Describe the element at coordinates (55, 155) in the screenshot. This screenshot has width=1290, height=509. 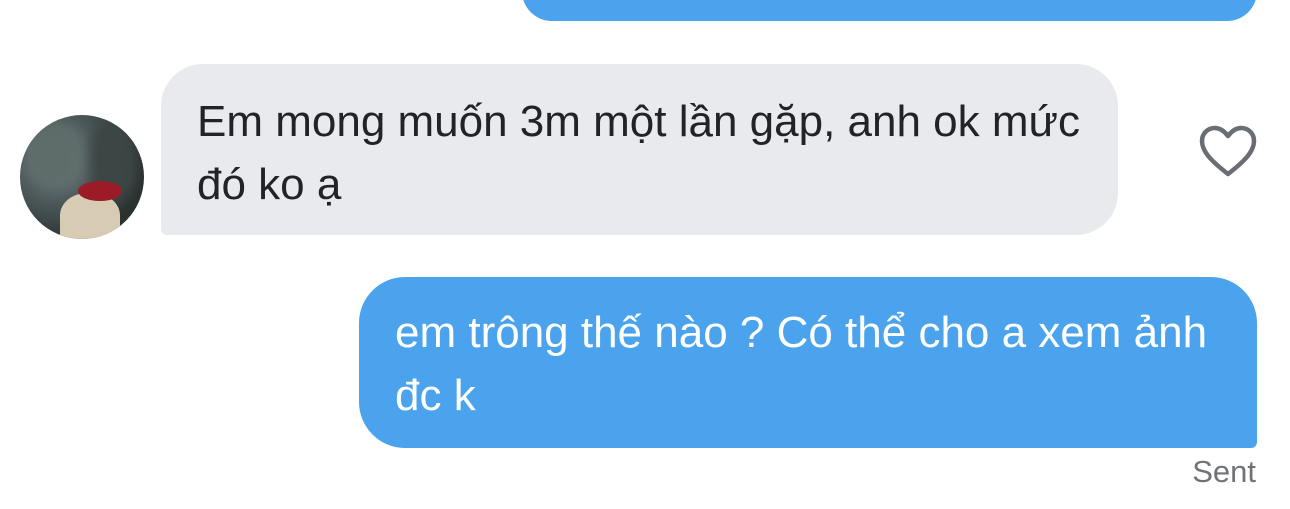
I see `avatar-photo-background` at that location.